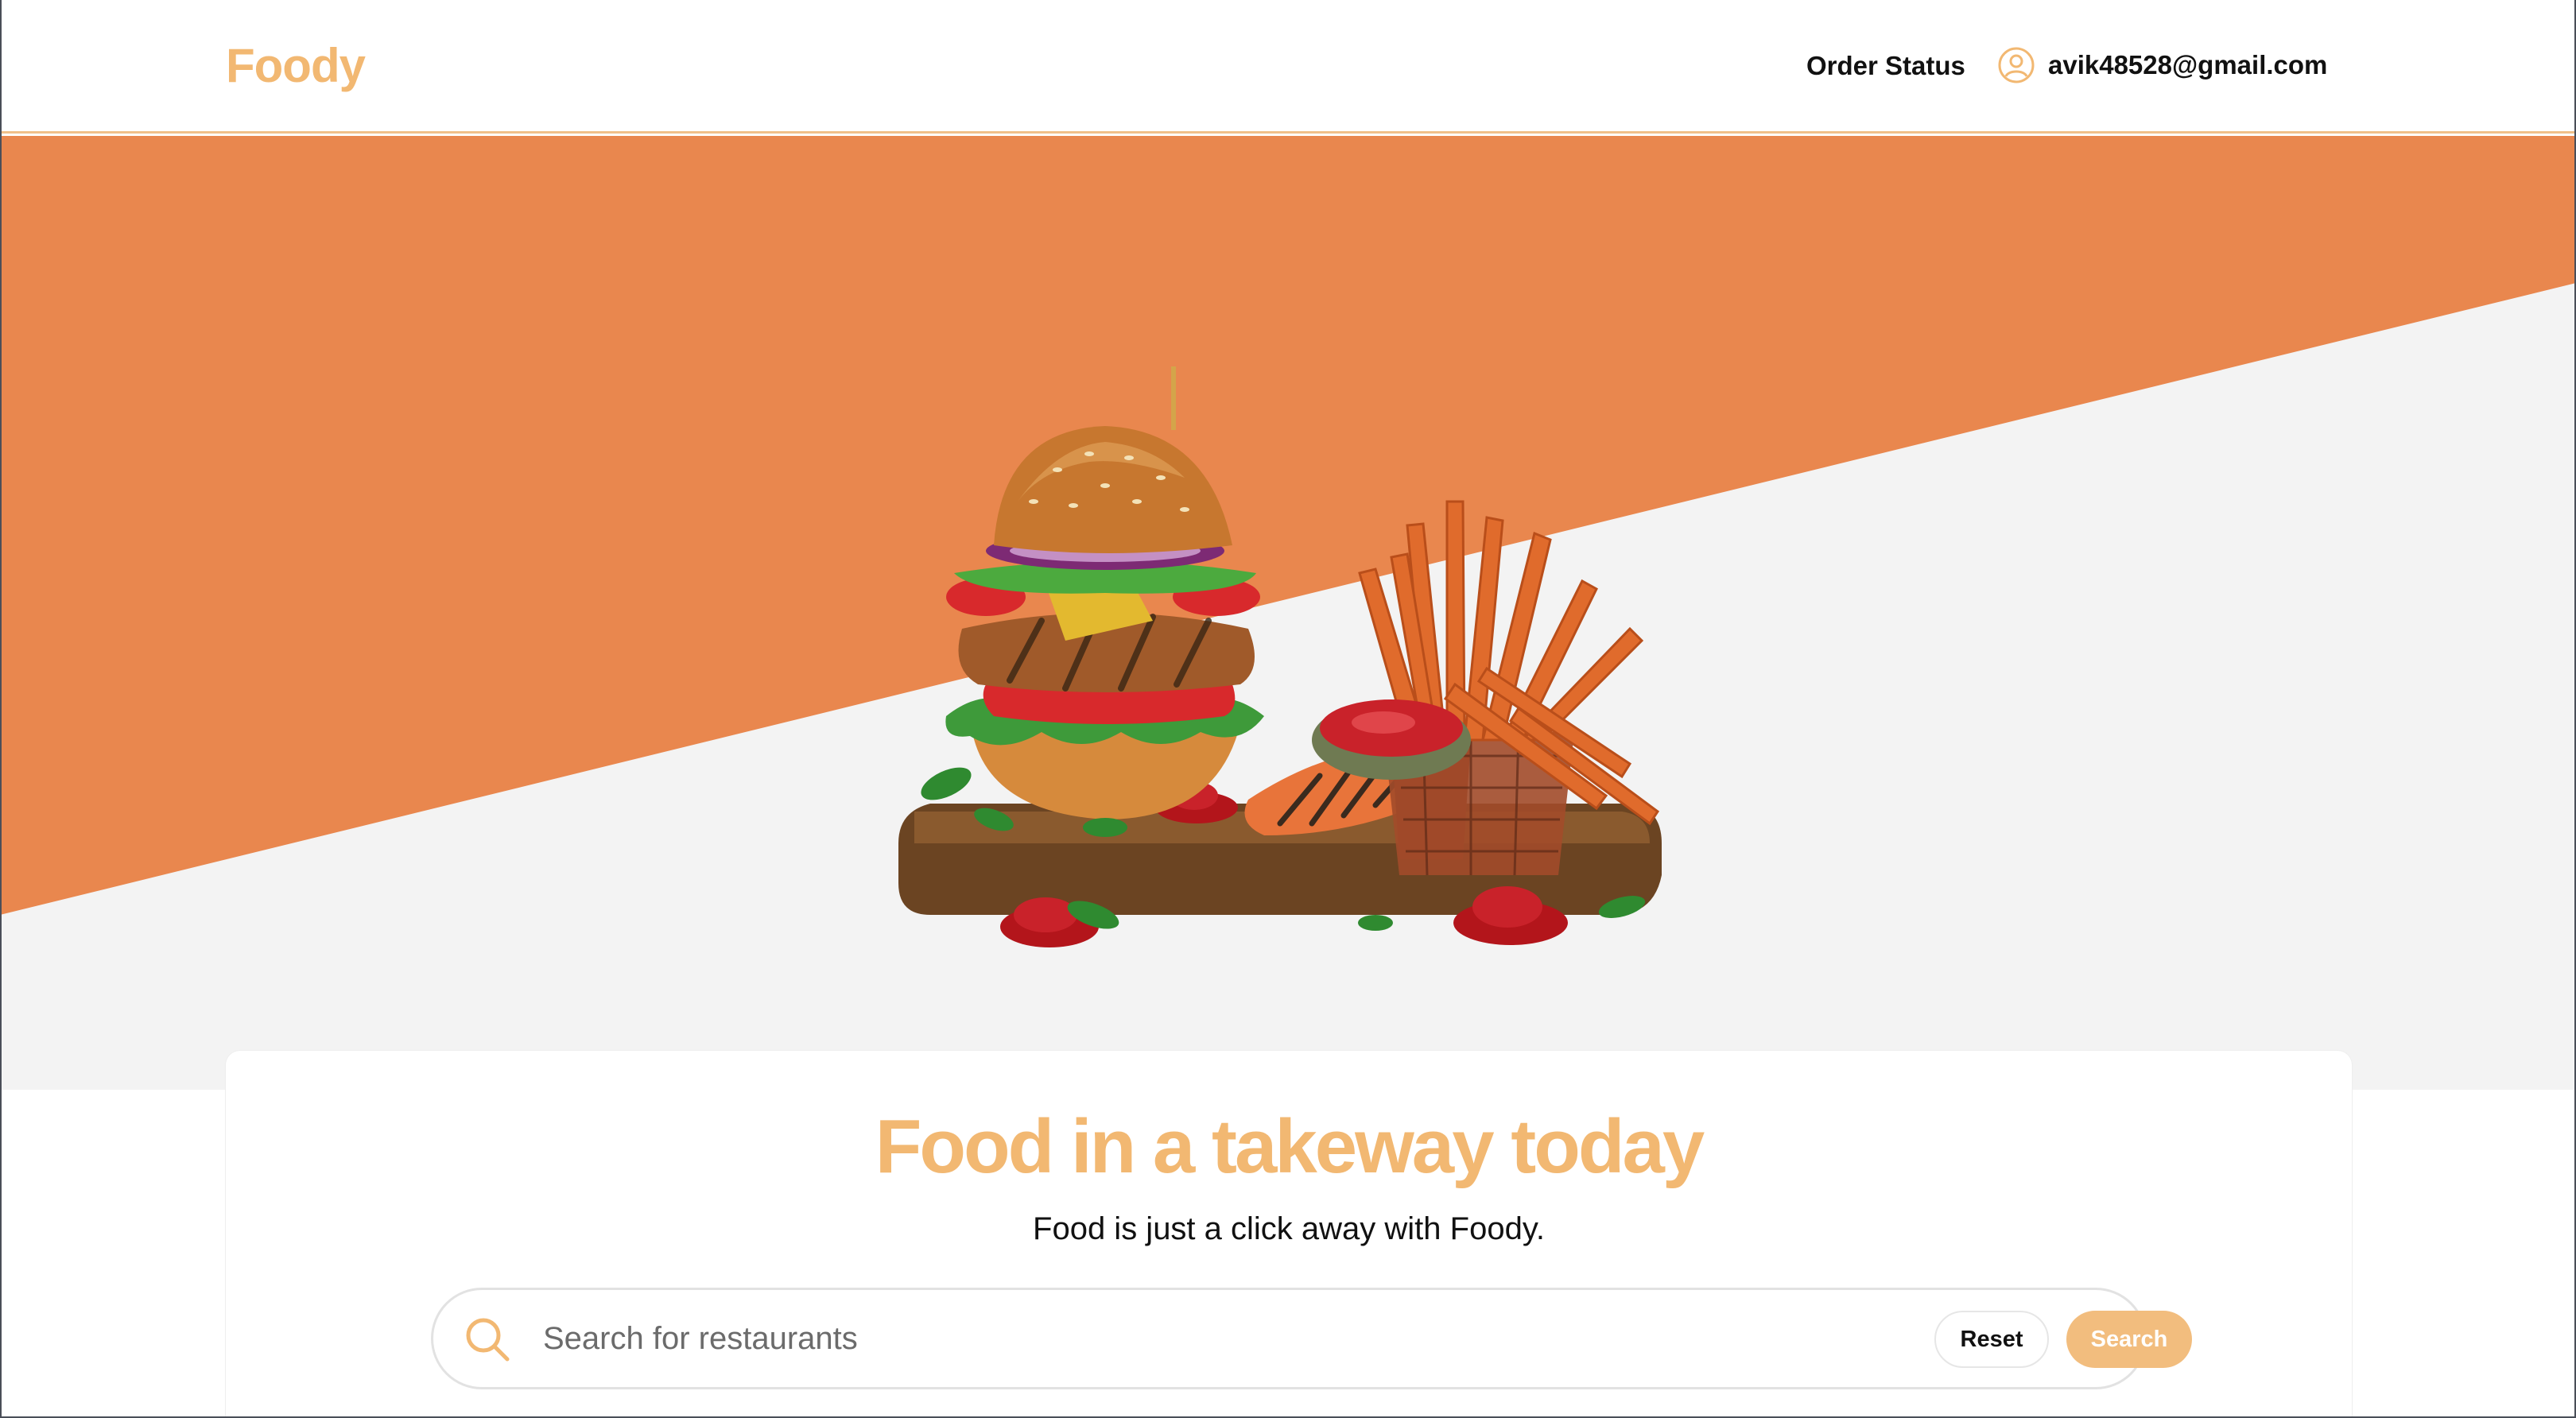 This screenshot has height=1418, width=2576. What do you see at coordinates (2129, 1339) in the screenshot?
I see `search-button: Search` at bounding box center [2129, 1339].